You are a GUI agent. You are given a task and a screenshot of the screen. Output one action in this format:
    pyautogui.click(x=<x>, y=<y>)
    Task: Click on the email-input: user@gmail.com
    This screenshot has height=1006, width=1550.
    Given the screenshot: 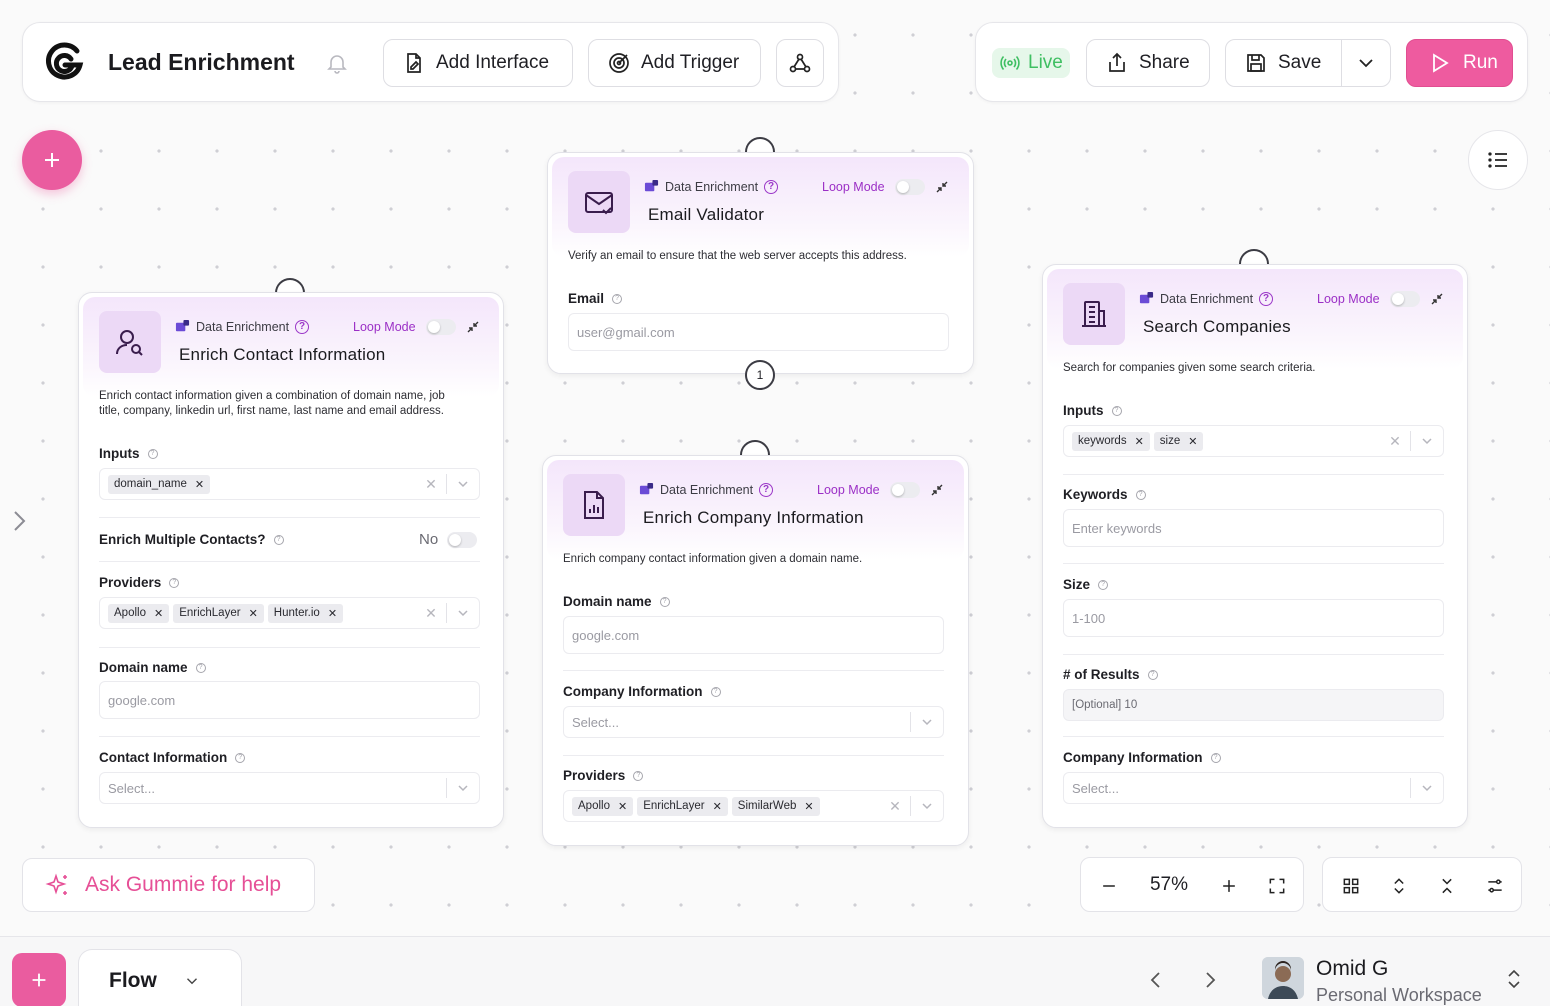 What is the action you would take?
    pyautogui.click(x=758, y=332)
    